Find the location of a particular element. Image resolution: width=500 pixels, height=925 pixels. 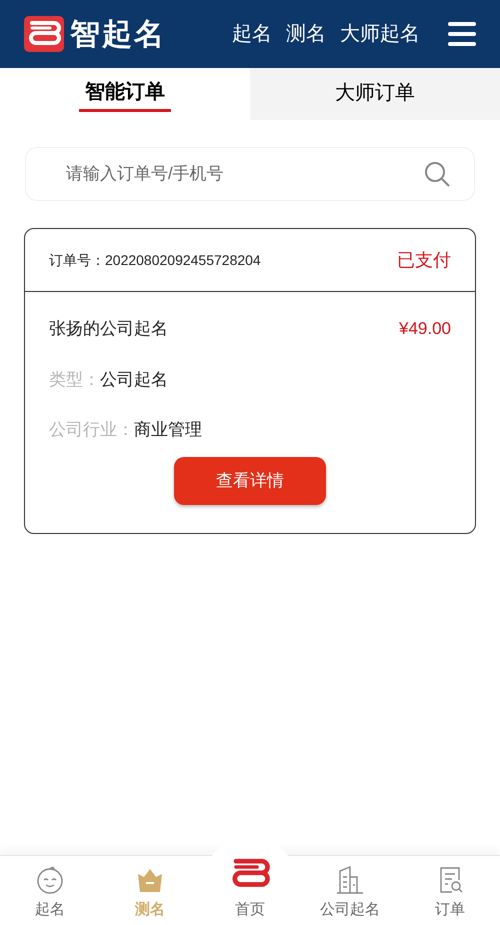

tab: 大师订单 is located at coordinates (375, 94).